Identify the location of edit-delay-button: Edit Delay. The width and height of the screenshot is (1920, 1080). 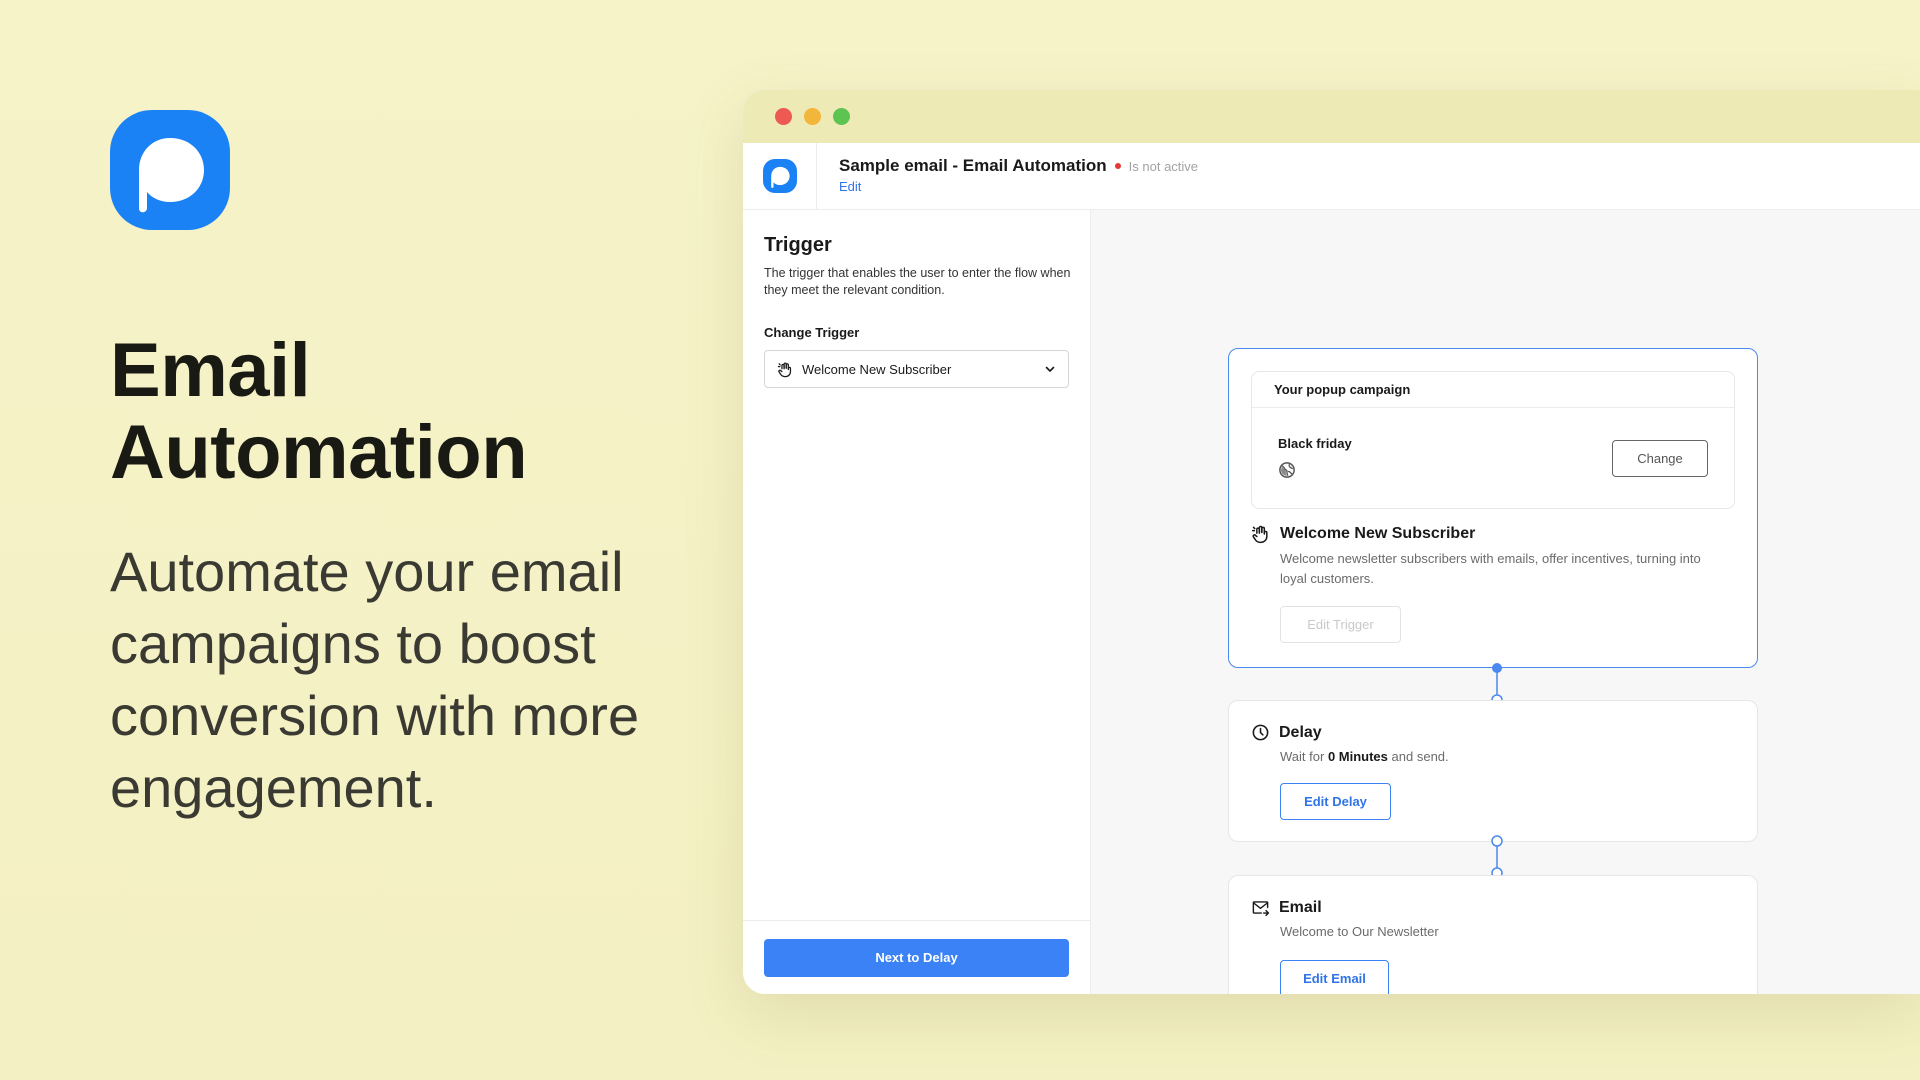
(1335, 801).